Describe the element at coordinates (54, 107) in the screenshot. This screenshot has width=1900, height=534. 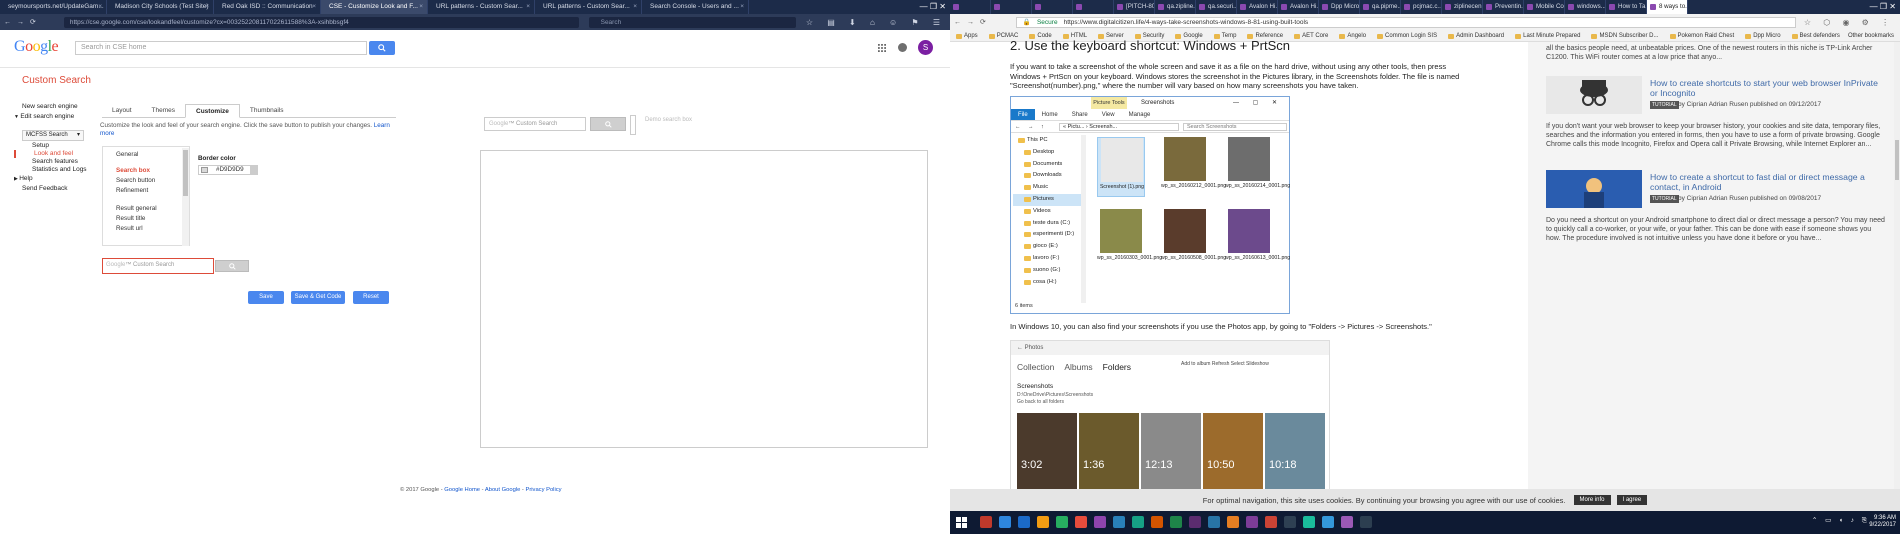
I see `new-search-engine-link: New search engine` at that location.